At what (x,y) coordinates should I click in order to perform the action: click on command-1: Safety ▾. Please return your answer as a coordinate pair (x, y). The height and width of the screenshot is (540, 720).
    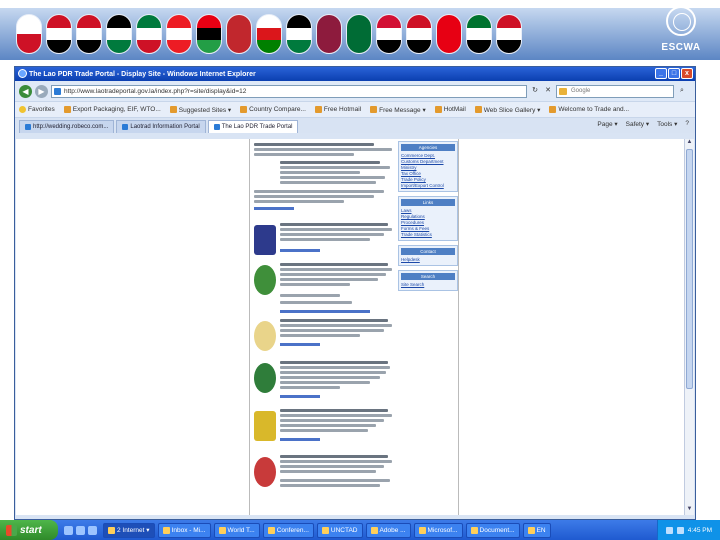
    Looking at the image, I should click on (638, 124).